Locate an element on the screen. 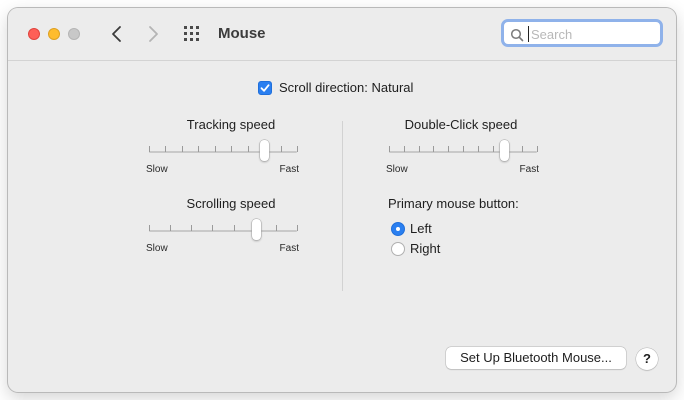  show-all-button is located at coordinates (193, 34).